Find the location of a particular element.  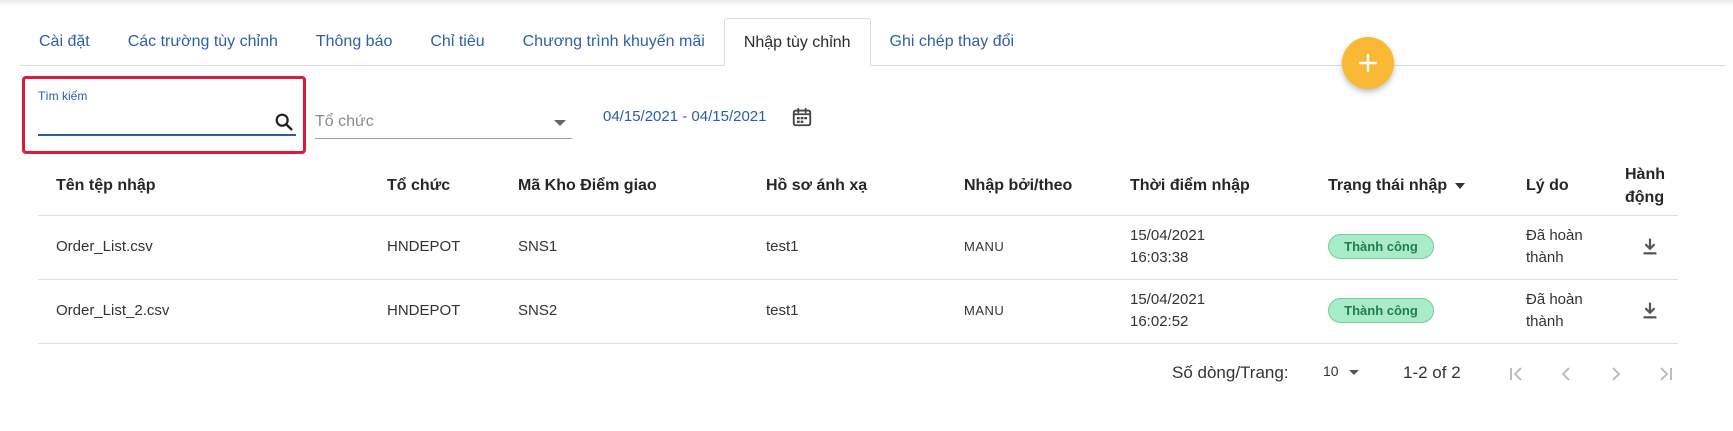

add-button is located at coordinates (1368, 63).